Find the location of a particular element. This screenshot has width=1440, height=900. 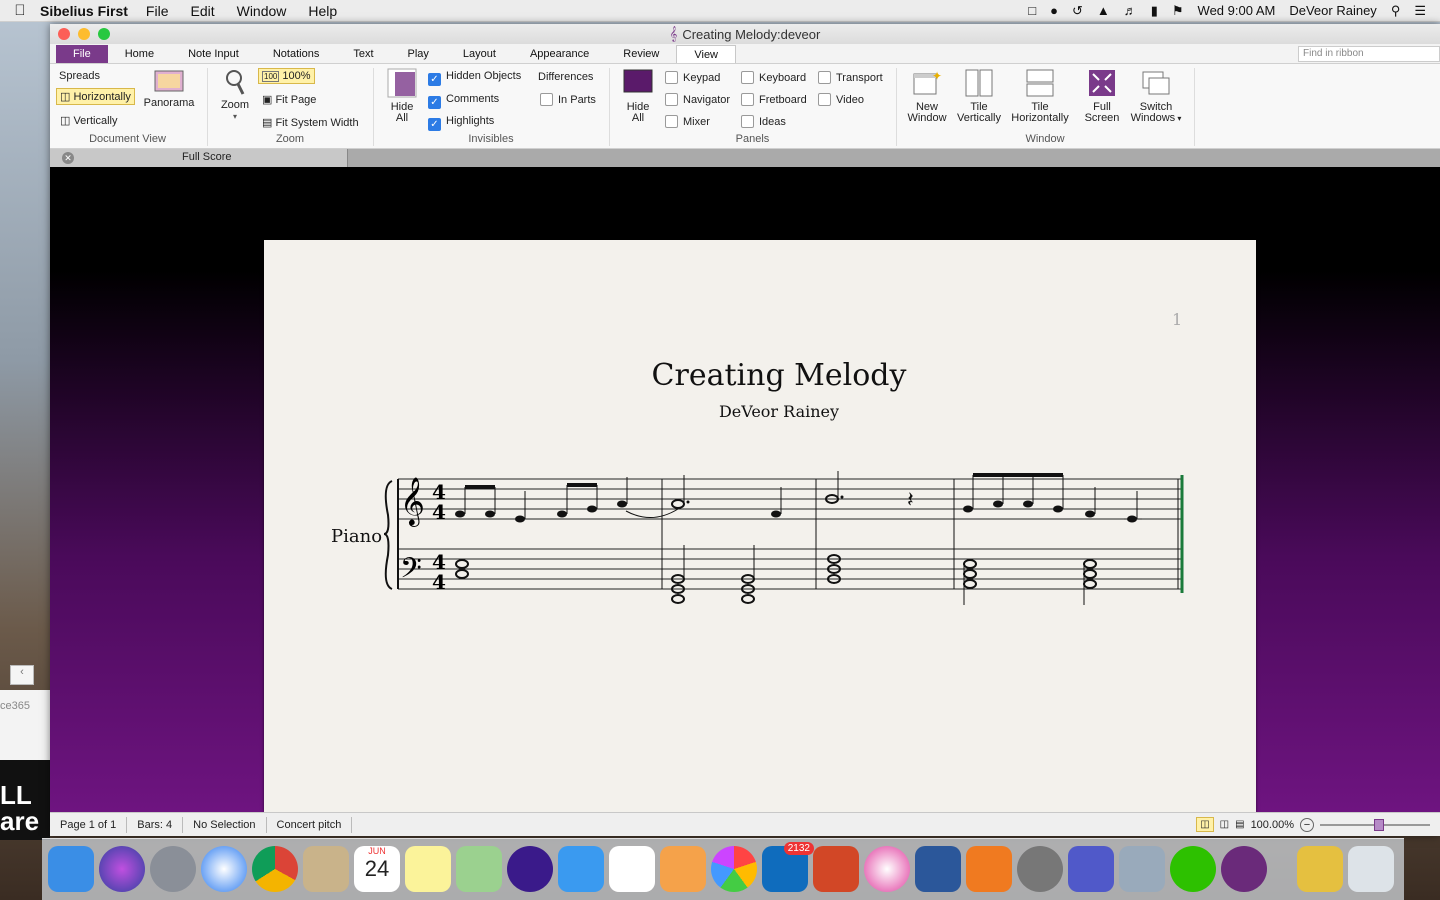

zoom-slider is located at coordinates (1375, 824).